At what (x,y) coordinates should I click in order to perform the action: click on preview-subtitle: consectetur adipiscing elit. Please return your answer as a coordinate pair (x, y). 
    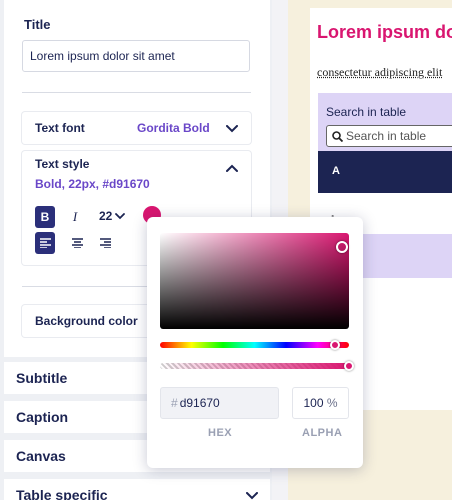
    Looking at the image, I should click on (379, 72).